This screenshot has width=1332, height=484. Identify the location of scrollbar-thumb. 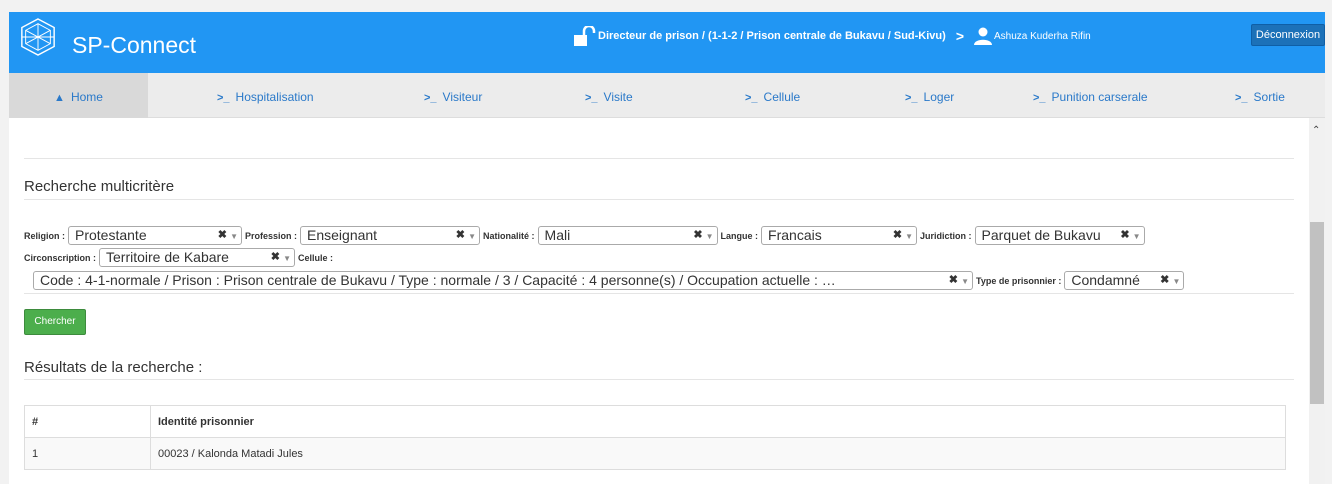
(1317, 313).